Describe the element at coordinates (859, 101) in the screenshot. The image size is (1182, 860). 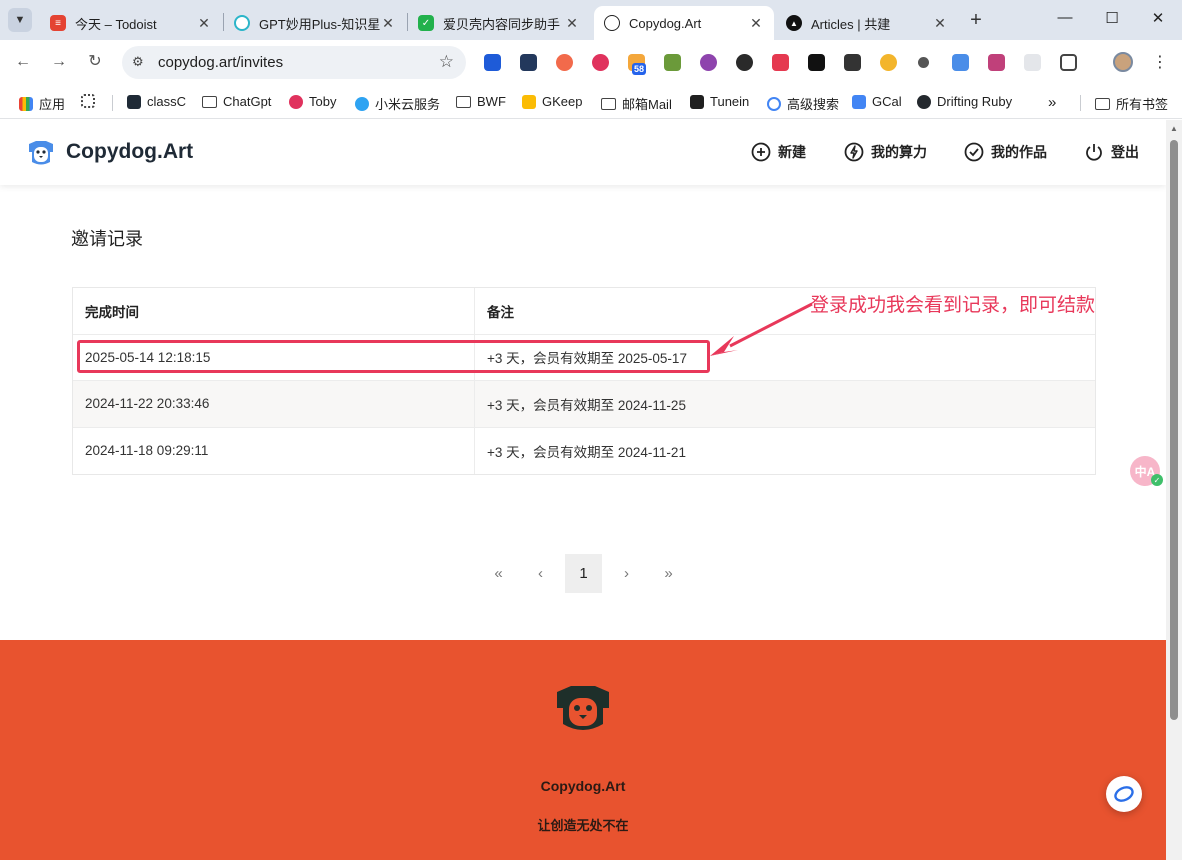
I see `calendar-icon` at that location.